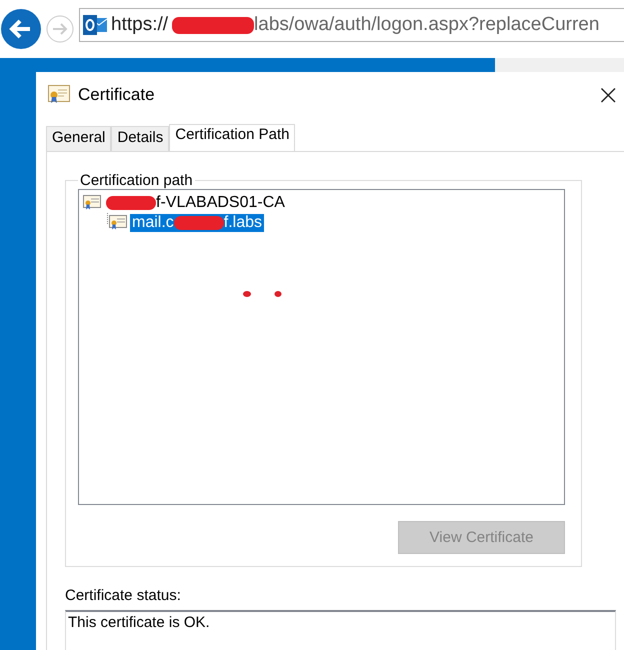 Image resolution: width=624 pixels, height=650 pixels. Describe the element at coordinates (263, 294) in the screenshot. I see `dot-marks-drawing` at that location.